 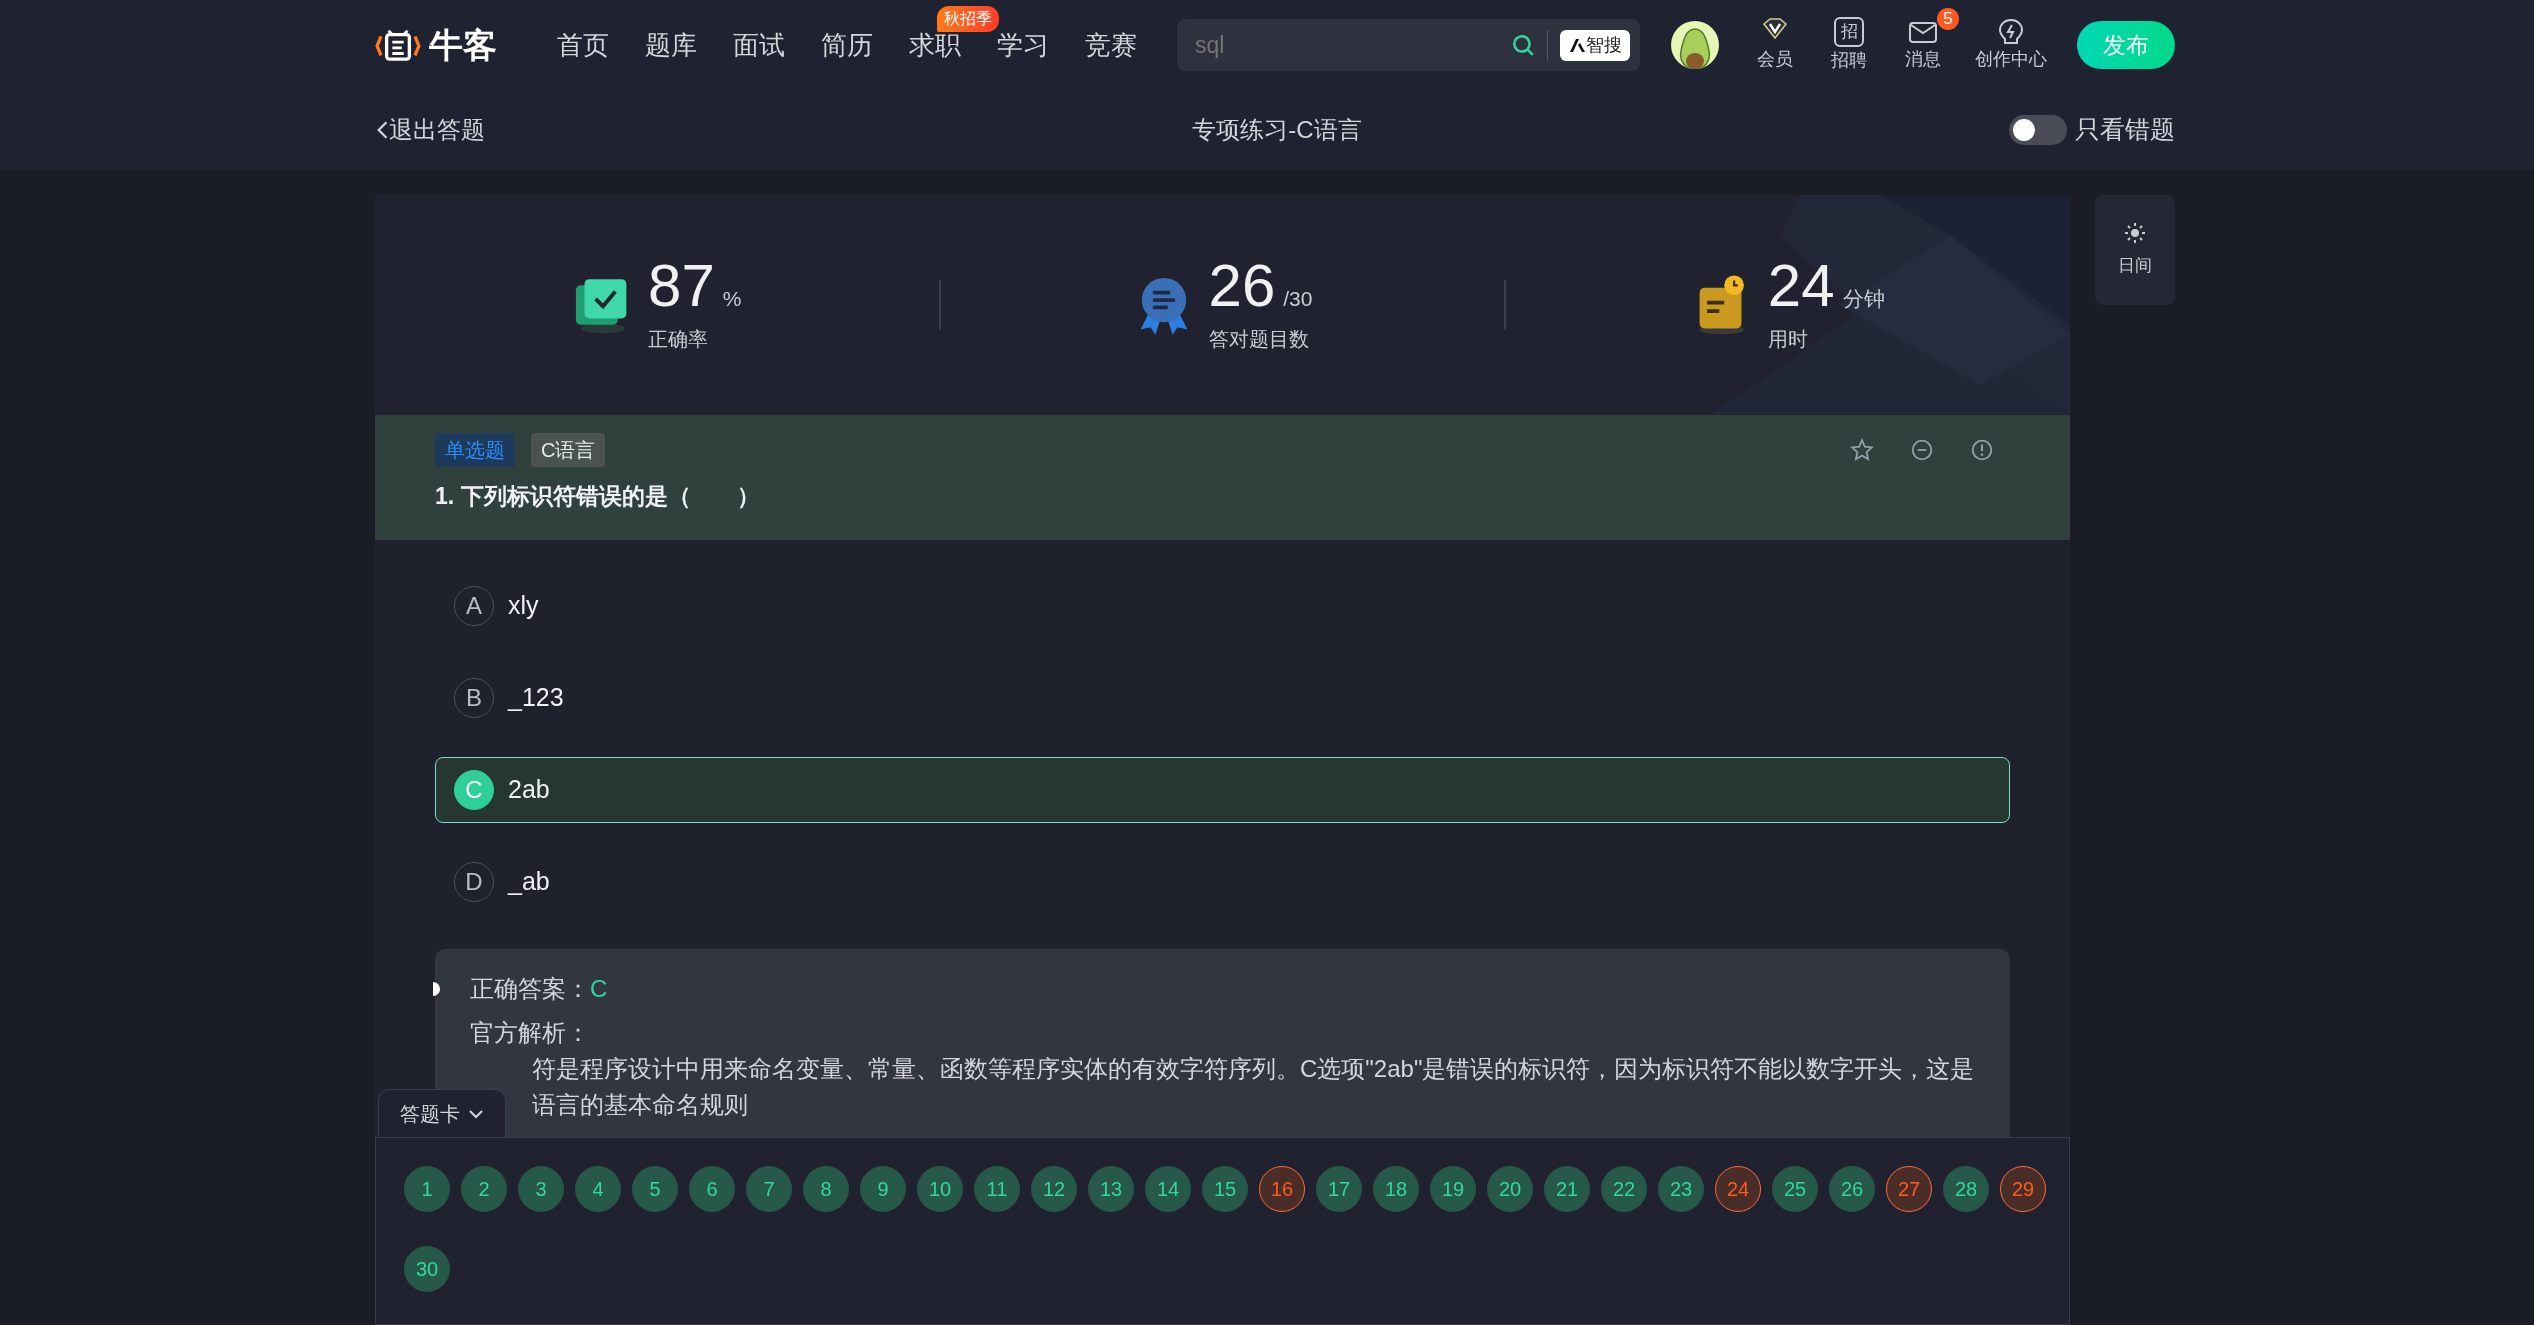 What do you see at coordinates (1788, 339) in the screenshot?
I see `stat-label: 用时` at bounding box center [1788, 339].